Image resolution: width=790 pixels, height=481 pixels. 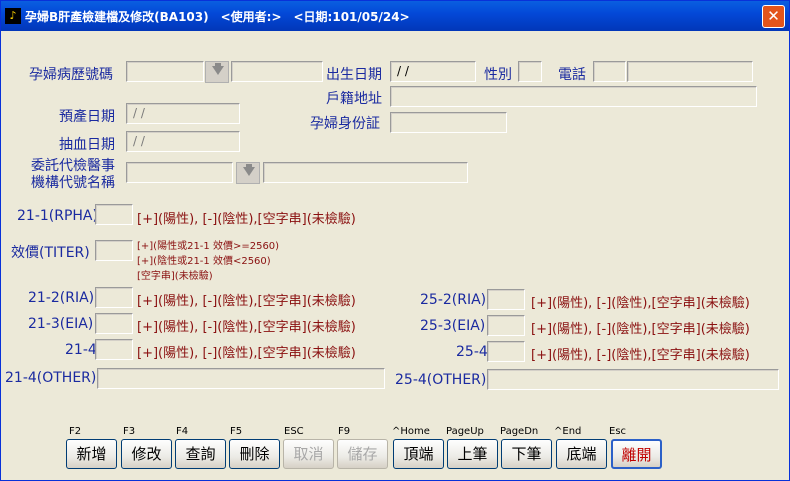 What do you see at coordinates (81, 350) in the screenshot?
I see `t214-label: 21-4` at bounding box center [81, 350].